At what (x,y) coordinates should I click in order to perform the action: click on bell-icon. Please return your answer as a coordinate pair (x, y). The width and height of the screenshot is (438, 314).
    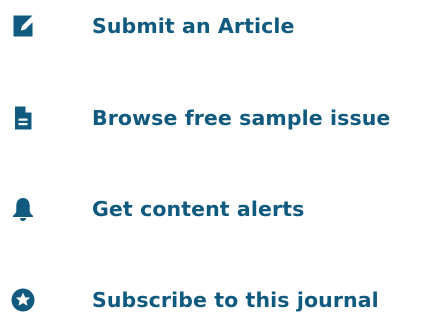
    Looking at the image, I should click on (23, 209).